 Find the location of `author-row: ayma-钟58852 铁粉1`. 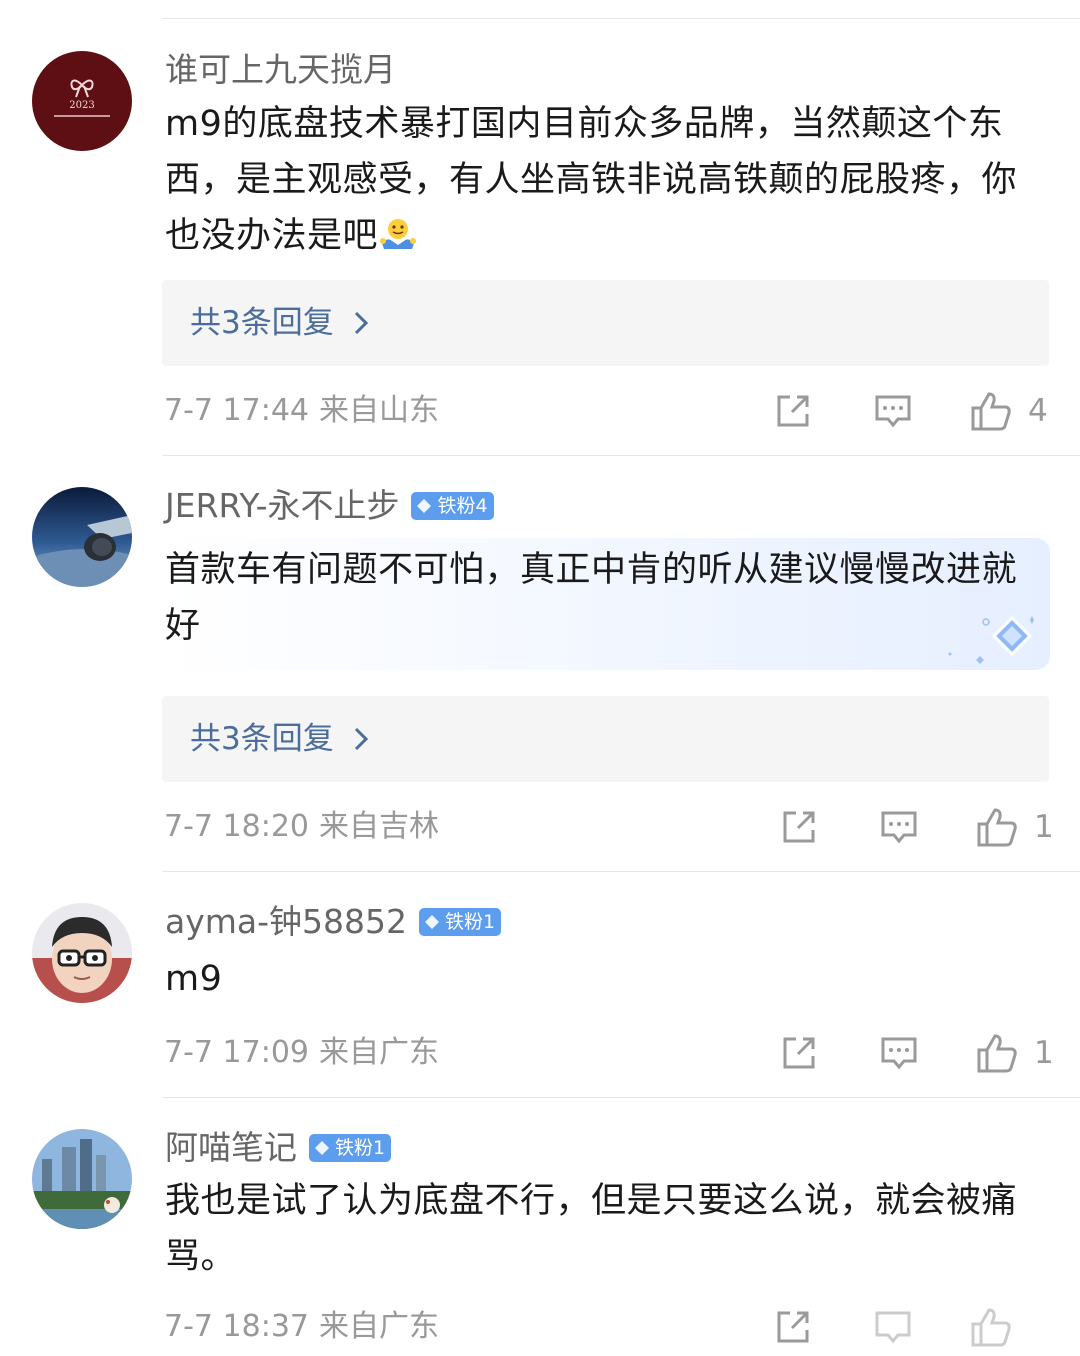

author-row: ayma-钟58852 铁粉1 is located at coordinates (333, 922).